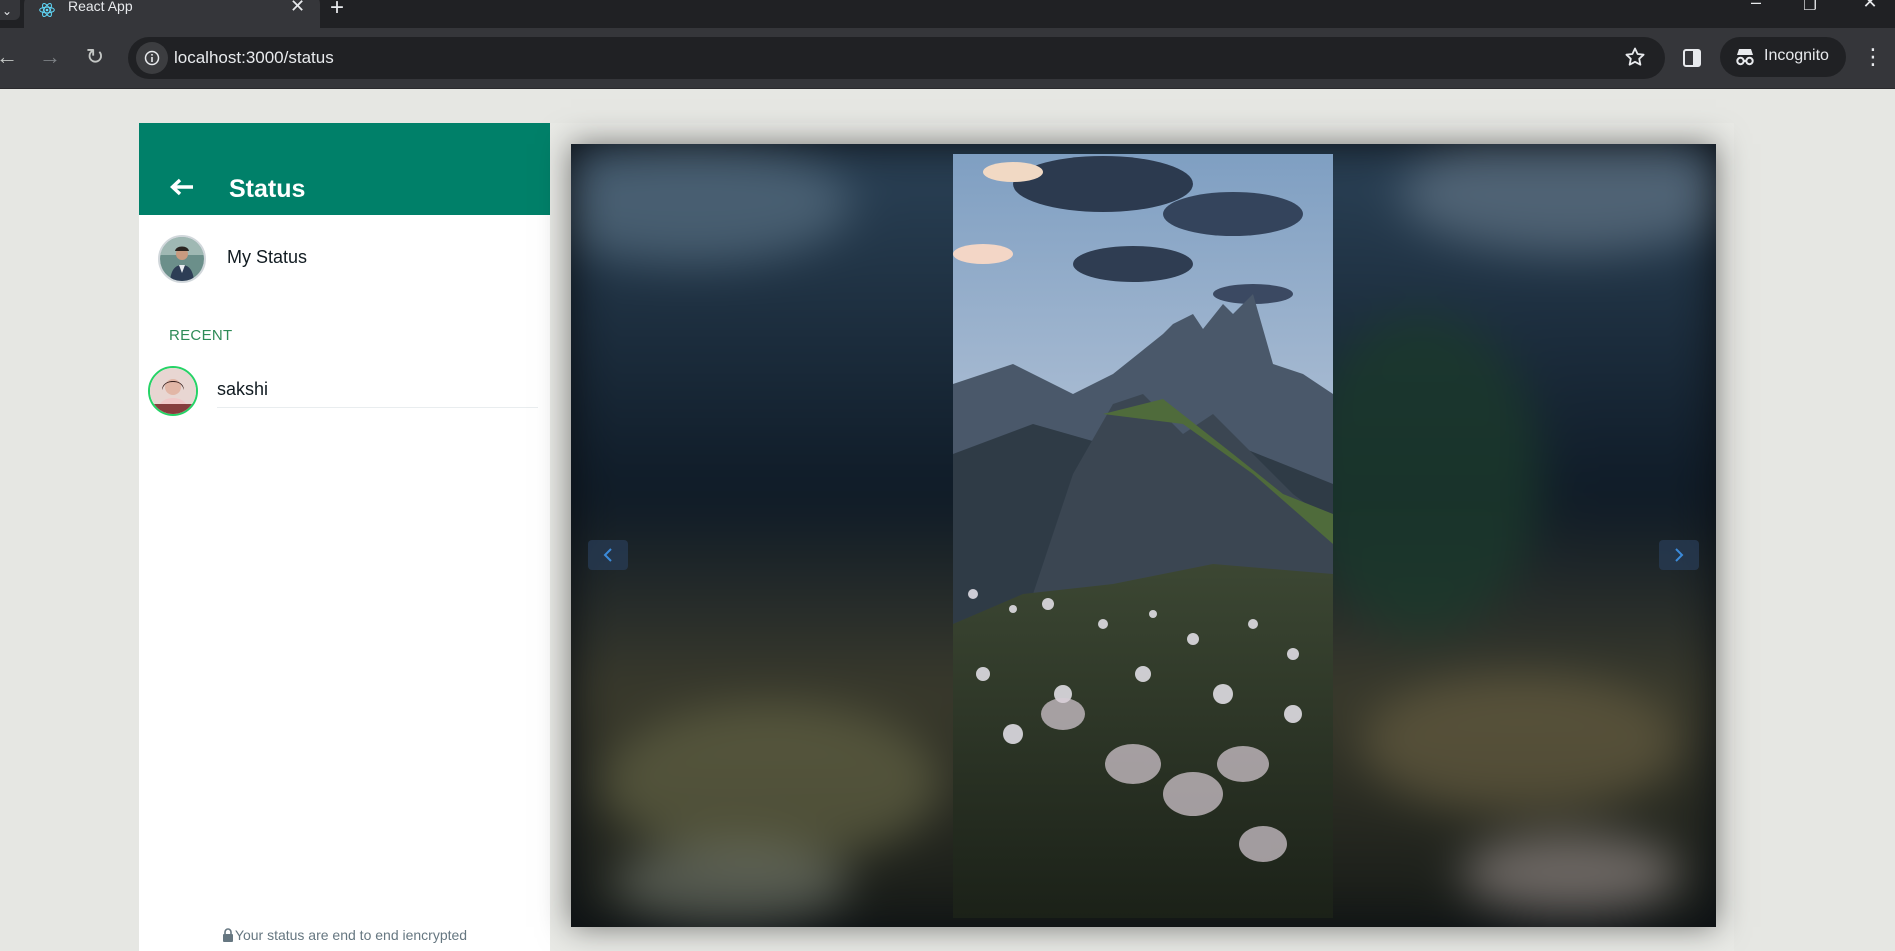  Describe the element at coordinates (11, 57) in the screenshot. I see `back-nav-icon: ←` at that location.